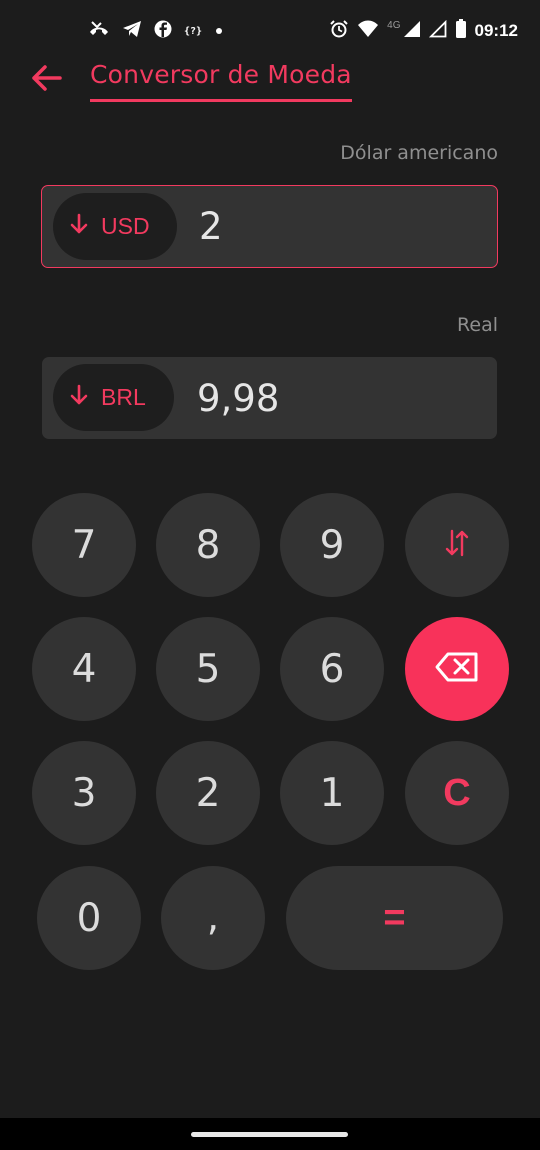 This screenshot has width=540, height=1150. I want to click on wifi-icon, so click(368, 31).